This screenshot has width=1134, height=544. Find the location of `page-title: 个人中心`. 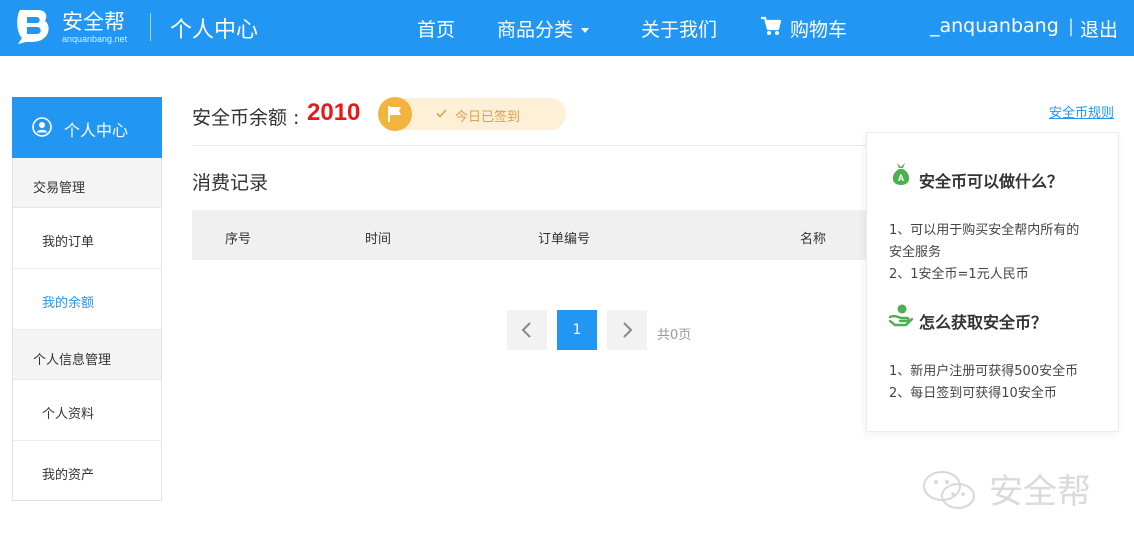

page-title: 个人中心 is located at coordinates (214, 30).